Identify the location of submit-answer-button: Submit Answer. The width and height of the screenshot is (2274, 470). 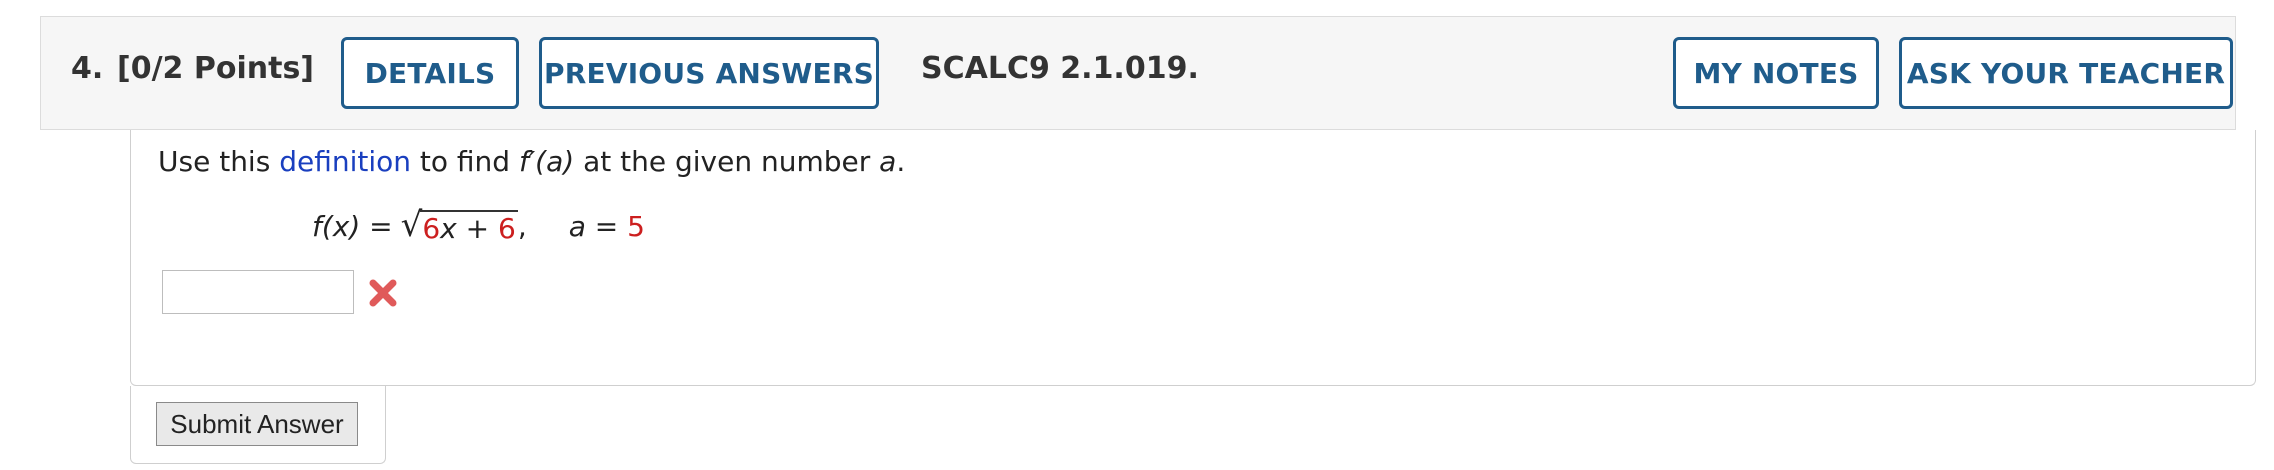
(257, 424).